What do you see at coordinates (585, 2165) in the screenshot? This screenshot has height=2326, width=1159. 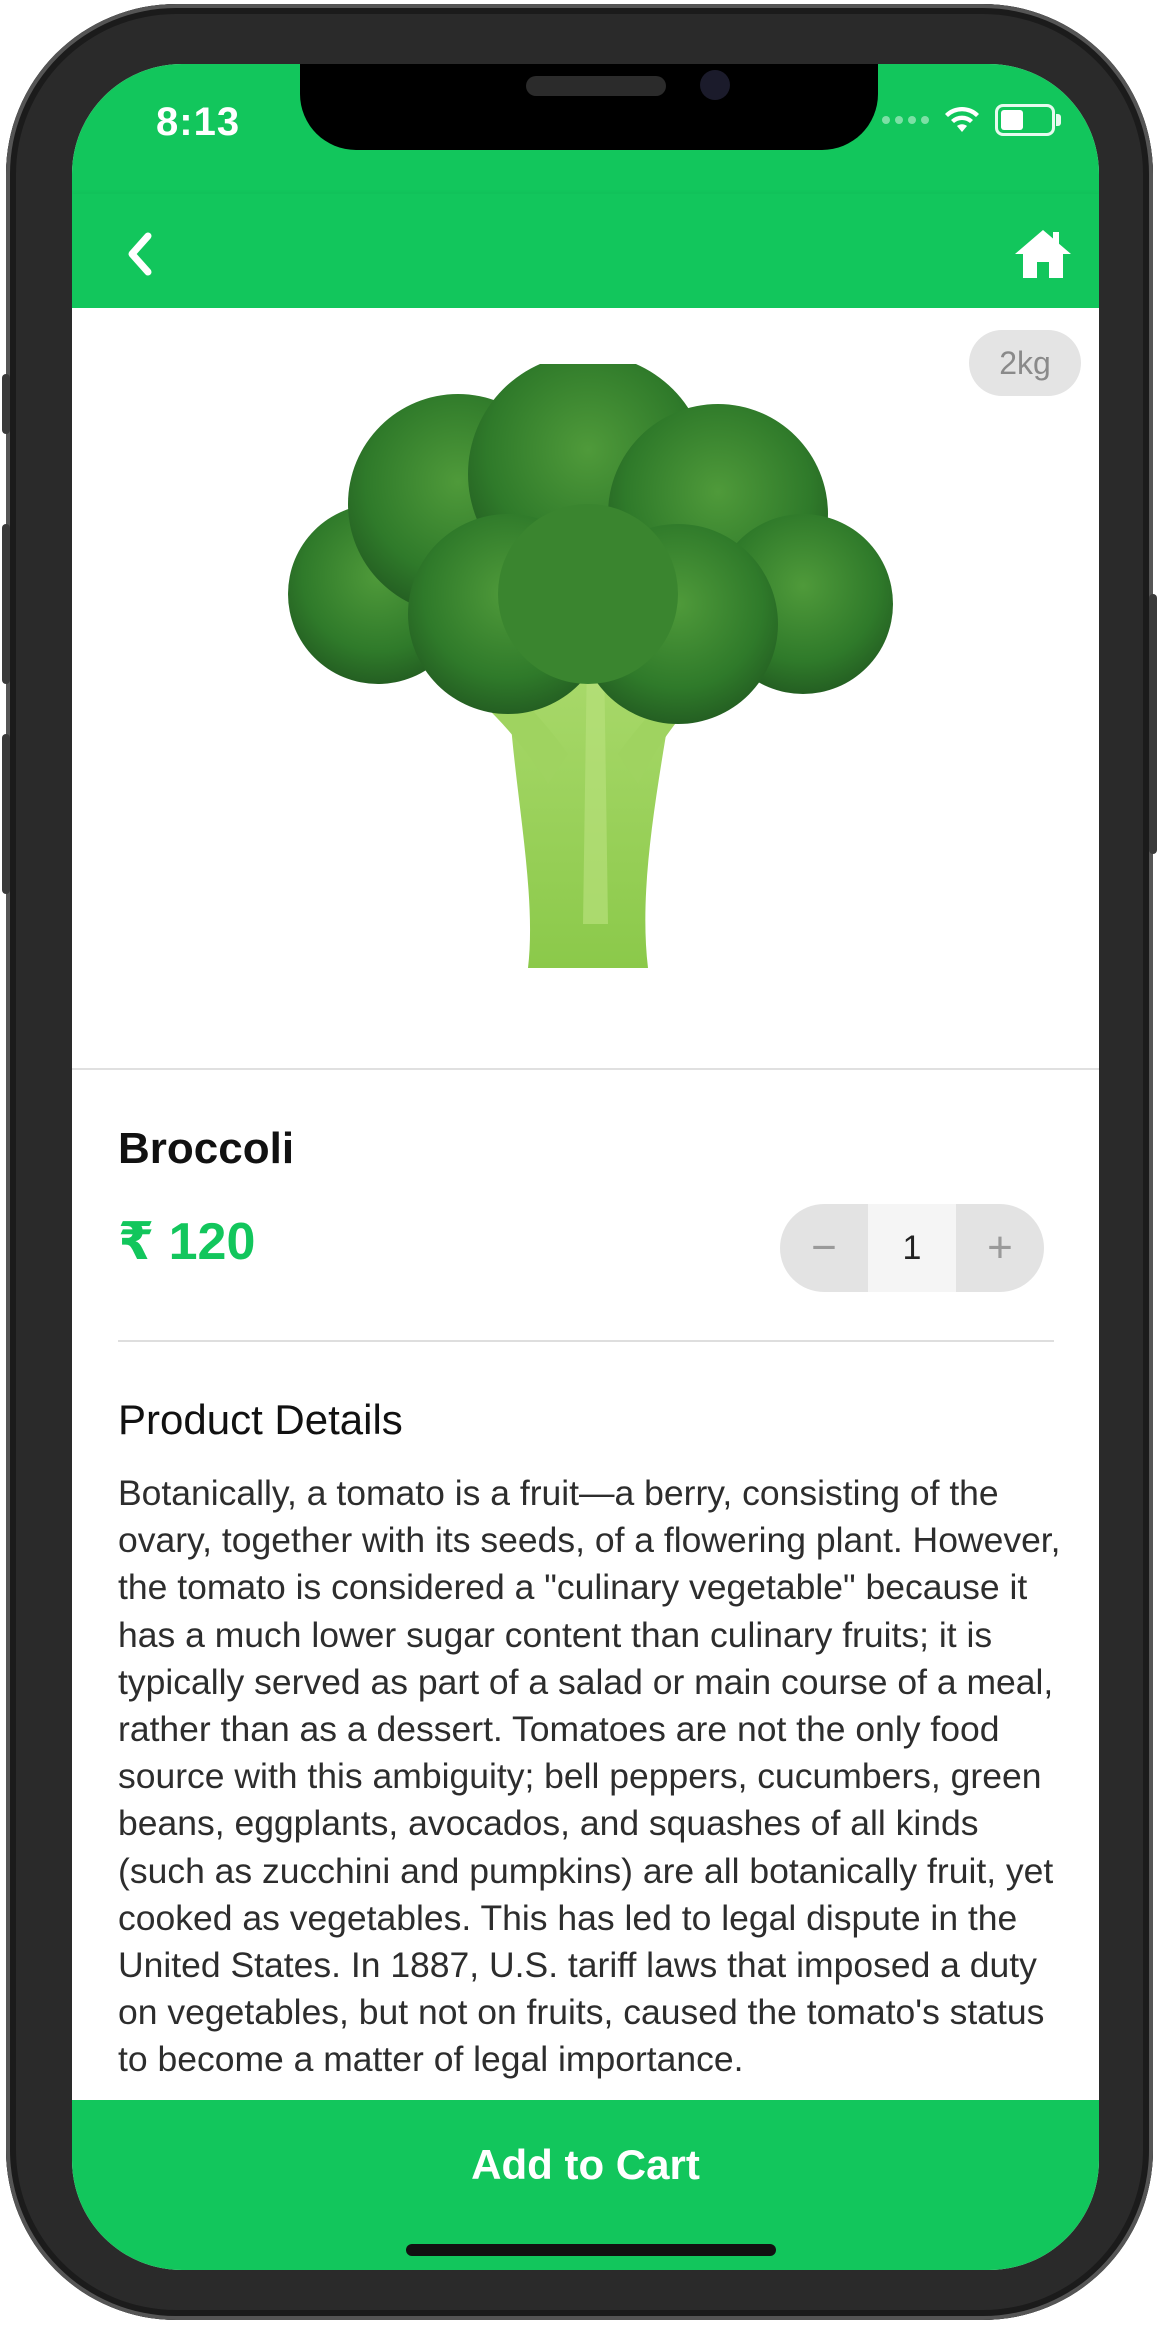 I see `add-to-cart-button: Add to Cart` at bounding box center [585, 2165].